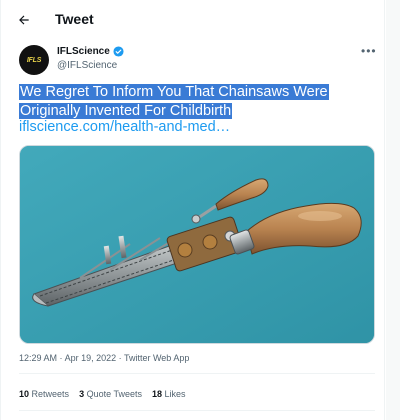 The image size is (400, 420). I want to click on arrow-left-icon, so click(24, 20).